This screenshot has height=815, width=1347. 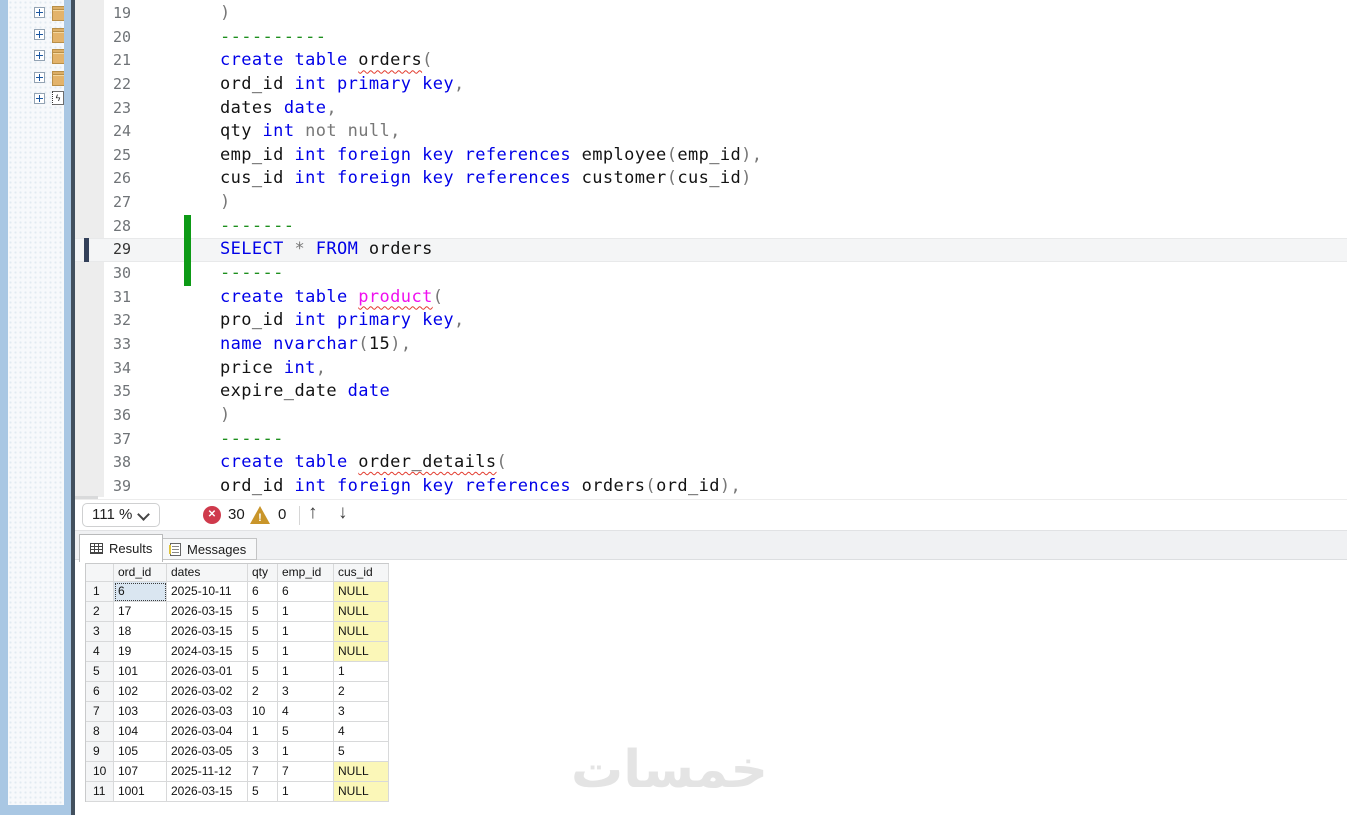 What do you see at coordinates (711, 250) in the screenshot?
I see `code-line-29: 29 SELECT * FROM orders` at bounding box center [711, 250].